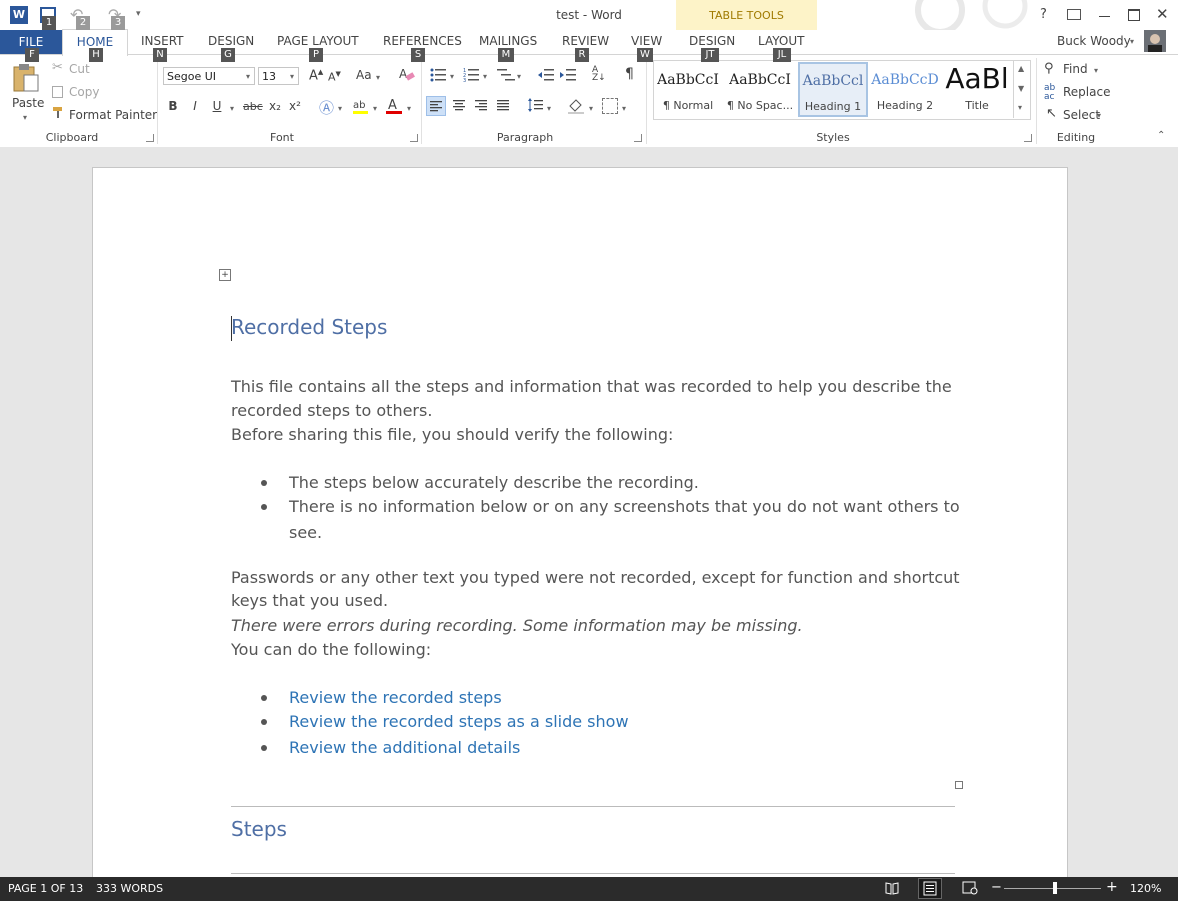  Describe the element at coordinates (275, 106) in the screenshot. I see `subscript-button: x₂` at that location.